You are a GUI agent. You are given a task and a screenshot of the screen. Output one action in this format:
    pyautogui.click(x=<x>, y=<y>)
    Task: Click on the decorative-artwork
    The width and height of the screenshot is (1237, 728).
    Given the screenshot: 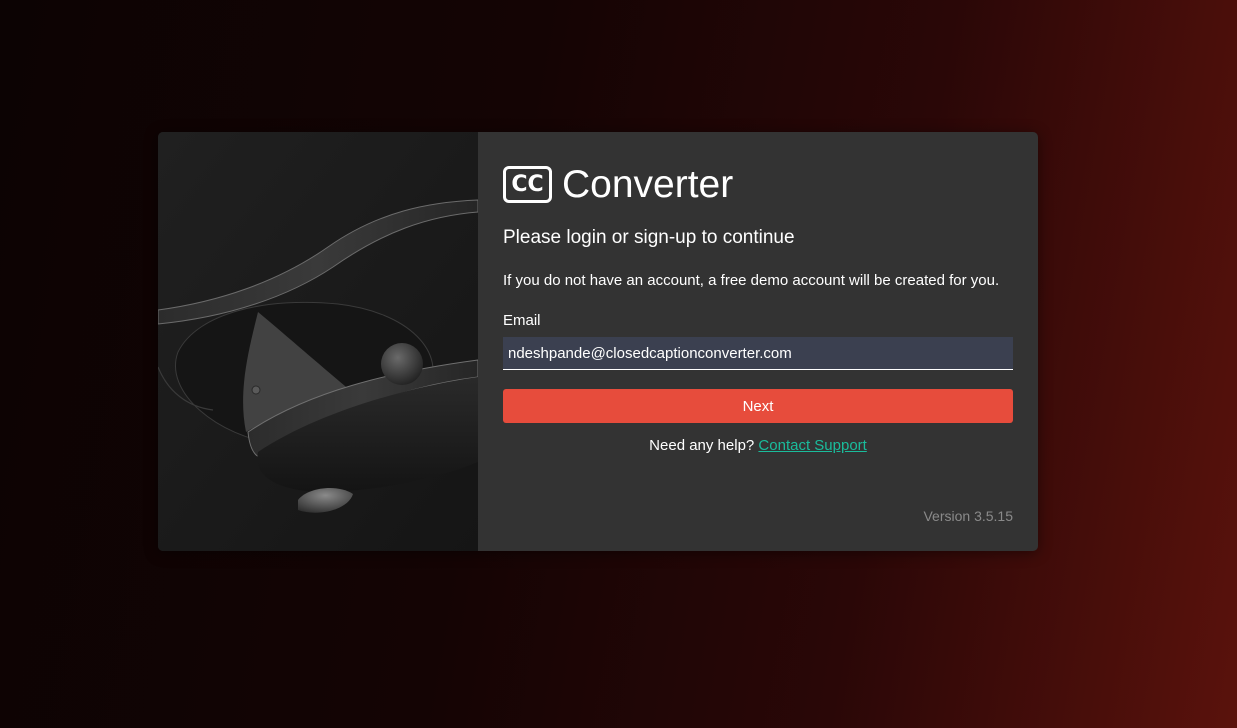 What is the action you would take?
    pyautogui.click(x=318, y=341)
    